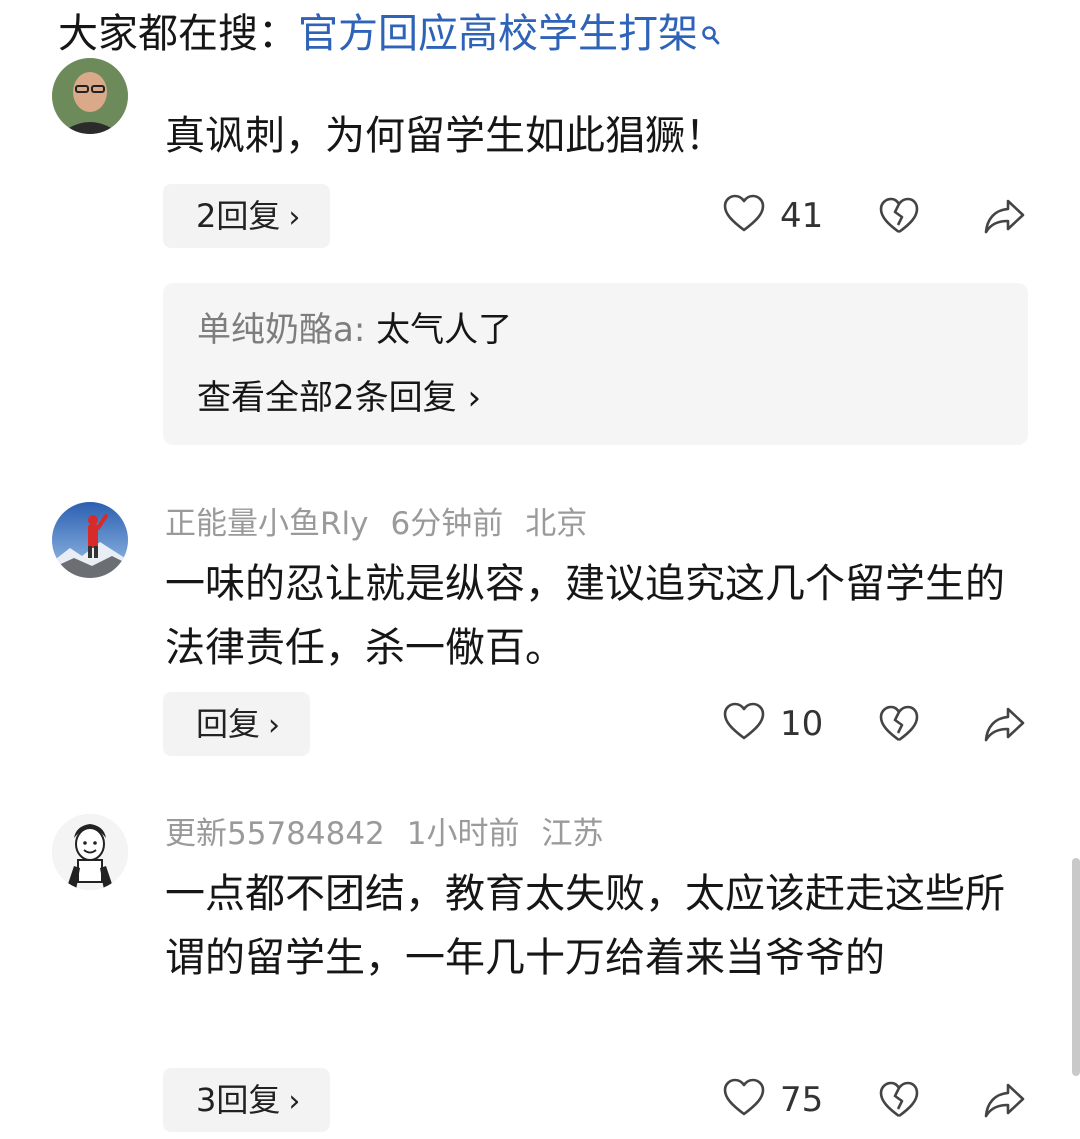 This screenshot has height=1139, width=1080. Describe the element at coordinates (585, 926) in the screenshot. I see `comment-text: 一点都不团结，教育太失败，太应该赶走这些所谓的留学生，一年几十万给着来当爷爷的` at that location.